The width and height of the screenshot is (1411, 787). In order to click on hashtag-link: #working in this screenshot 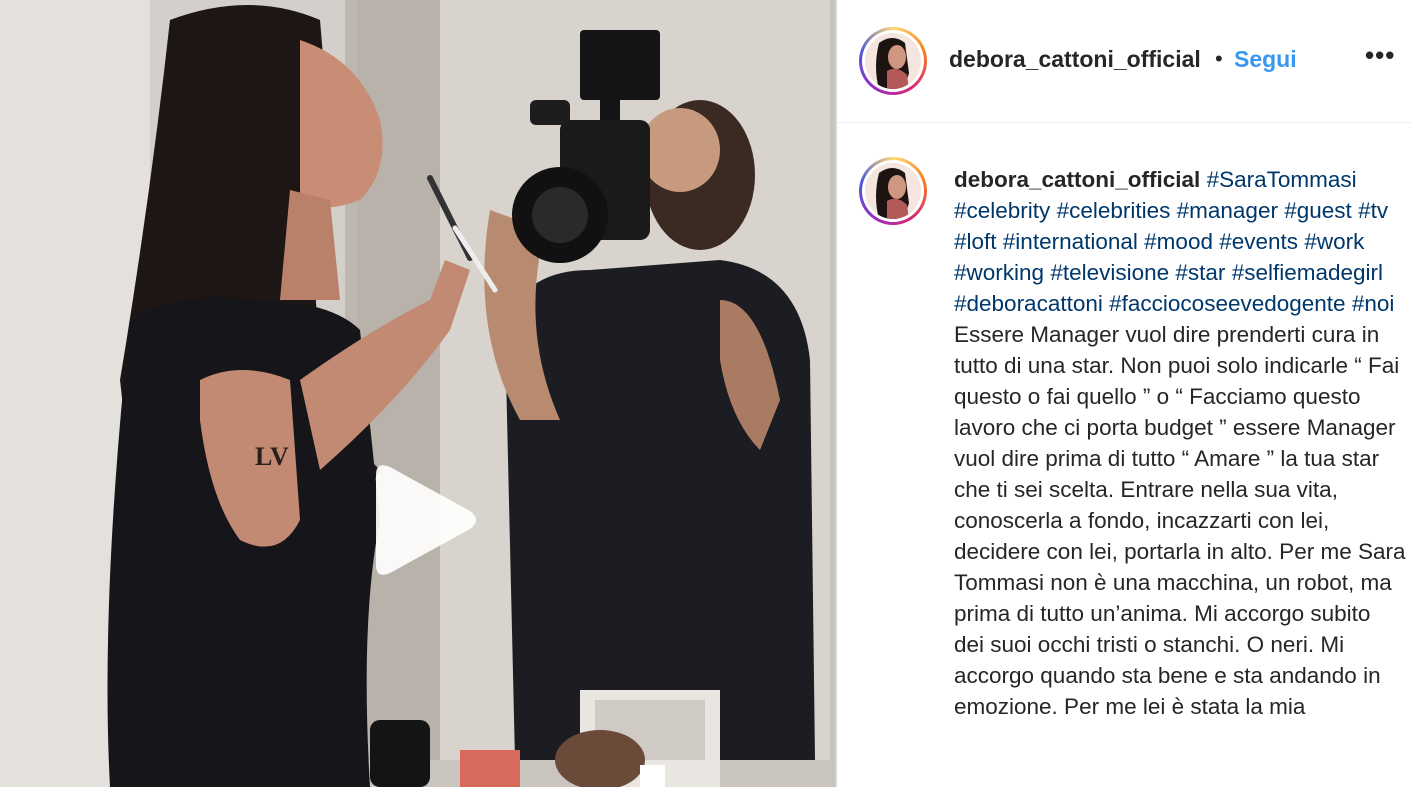, I will do `click(999, 272)`.